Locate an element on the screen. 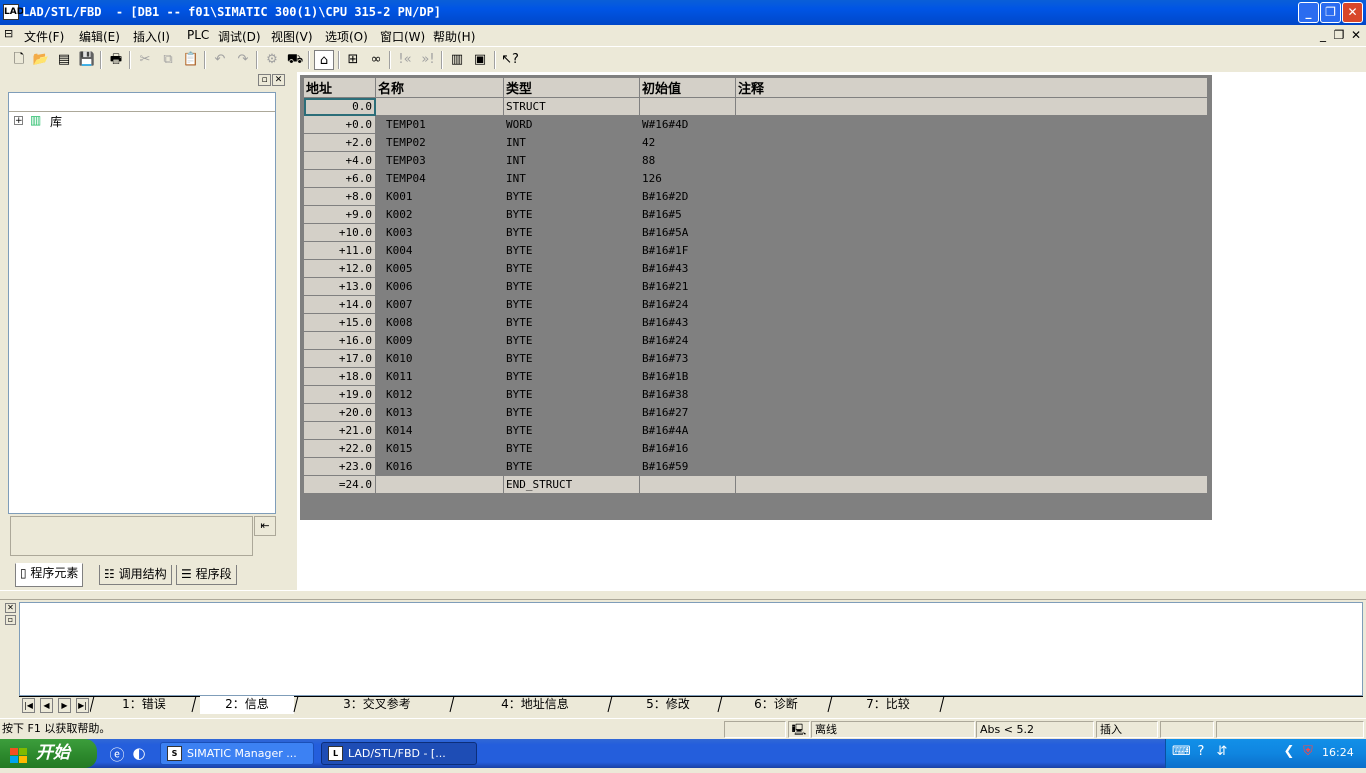  type-cell: WORD is located at coordinates (571, 124).